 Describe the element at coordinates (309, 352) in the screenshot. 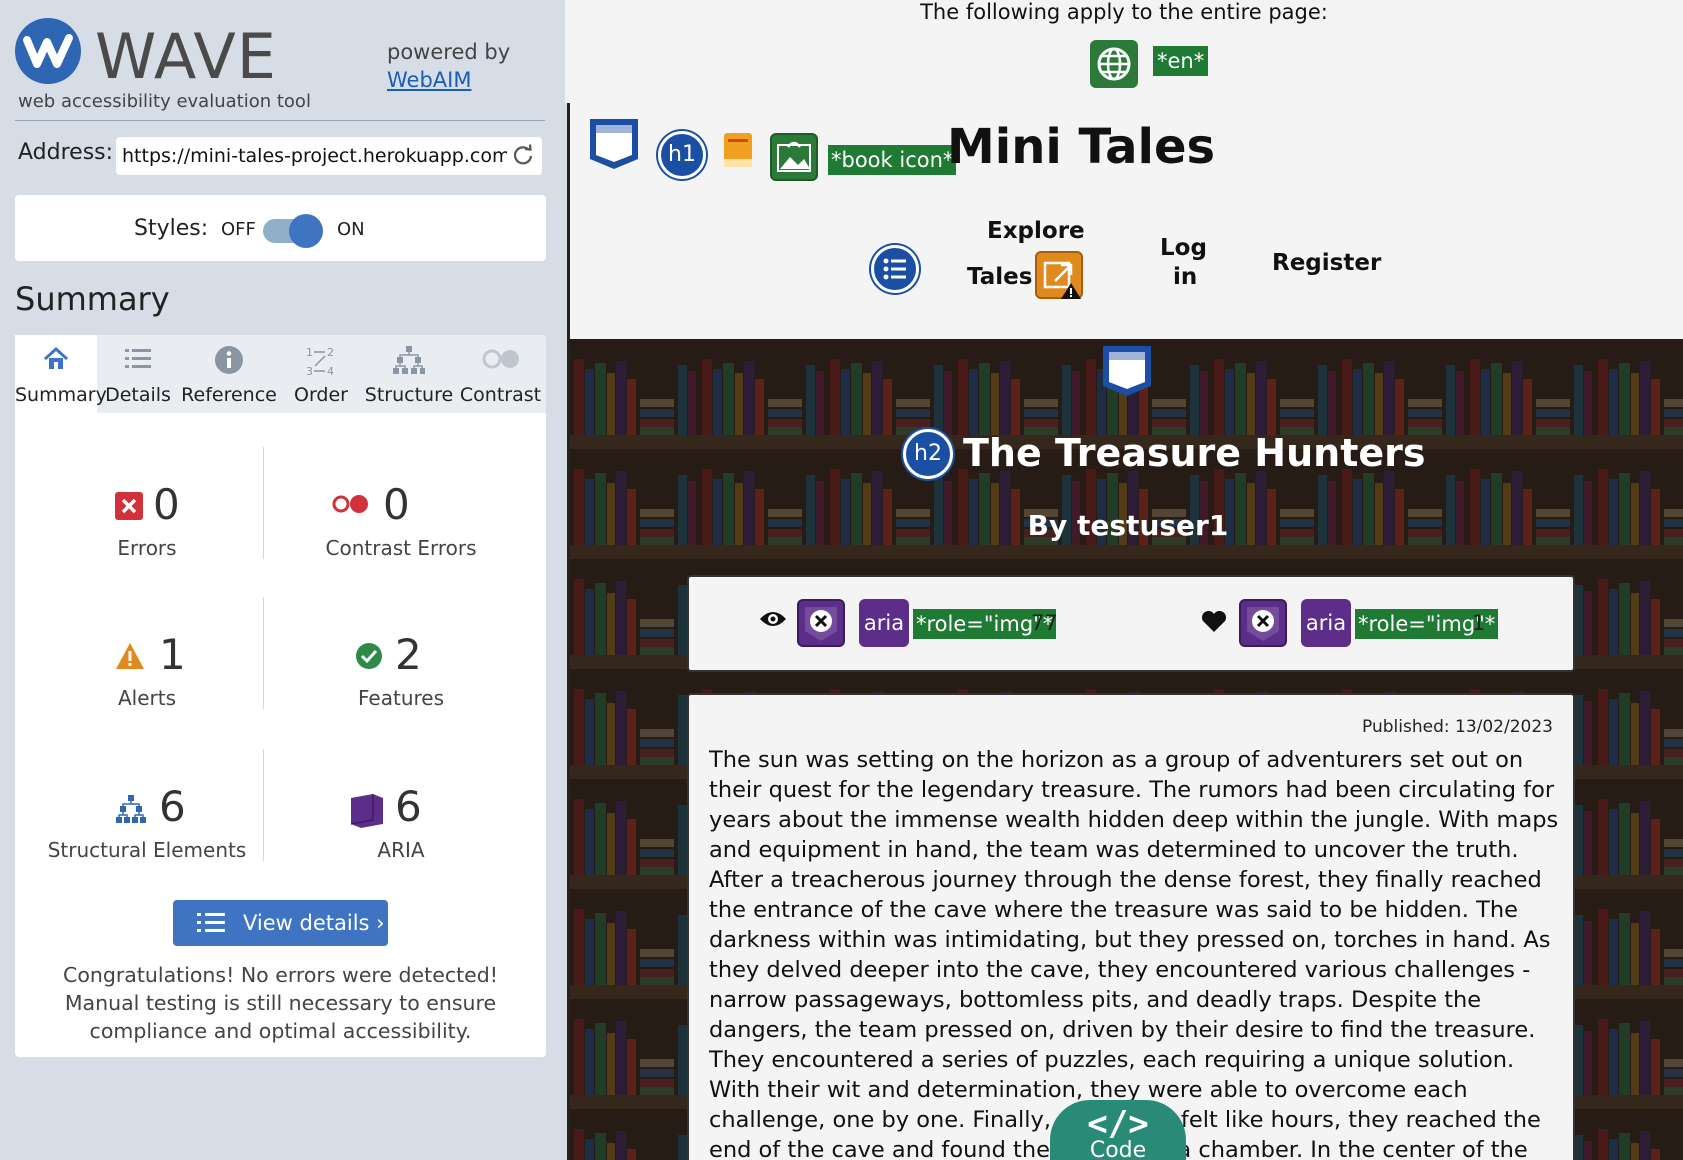

I see `svg-text: 1` at that location.